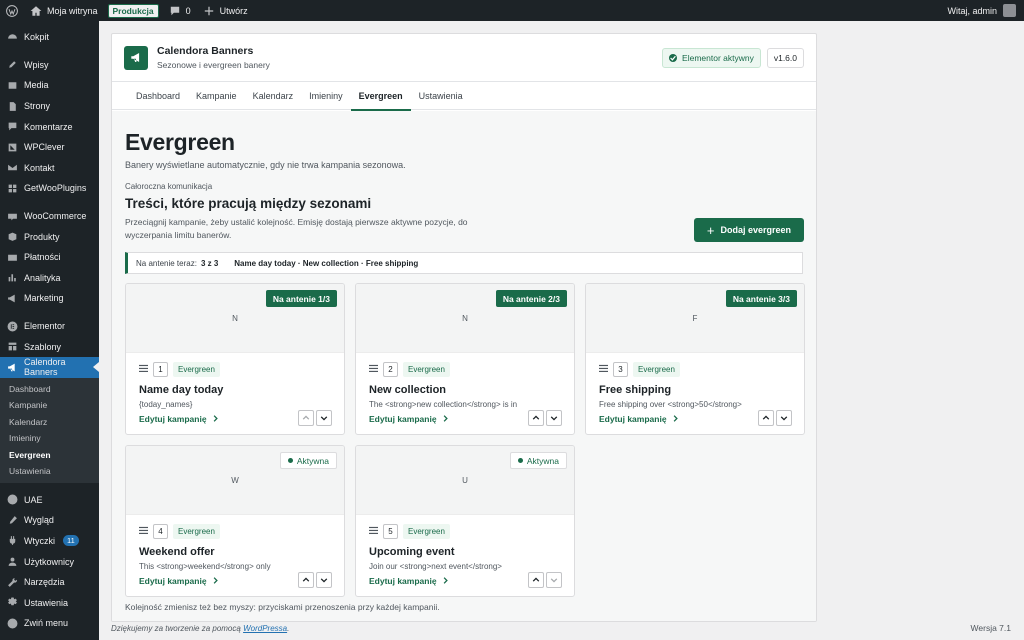  Describe the element at coordinates (158, 96) in the screenshot. I see `tab-dashboard: Dashboard` at that location.